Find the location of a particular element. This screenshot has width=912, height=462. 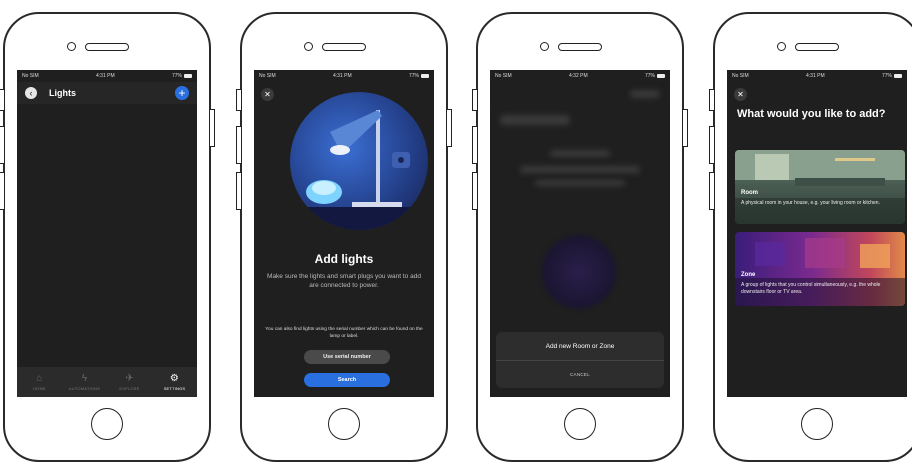

search-button: Search is located at coordinates (347, 380).